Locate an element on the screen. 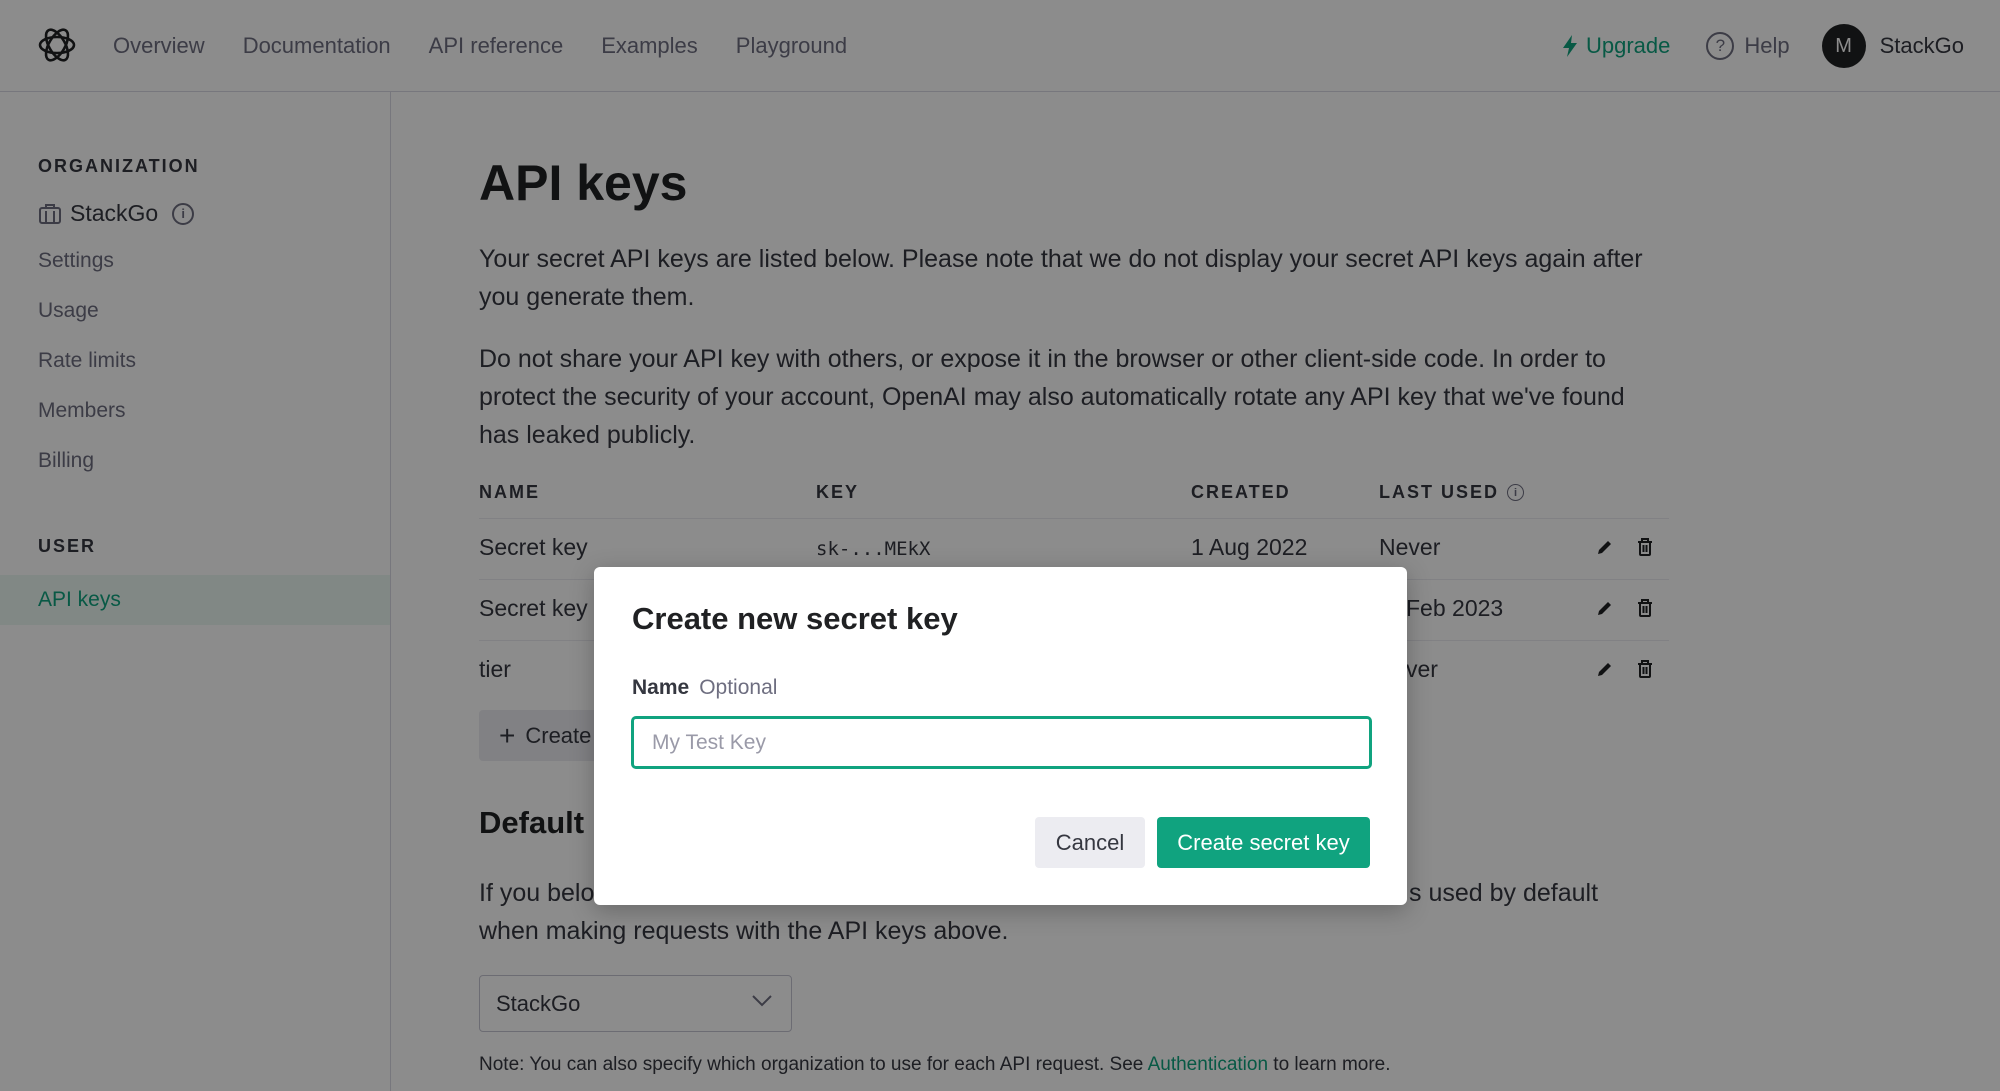 This screenshot has height=1091, width=2000. dialog-title: Create new secret key is located at coordinates (795, 618).